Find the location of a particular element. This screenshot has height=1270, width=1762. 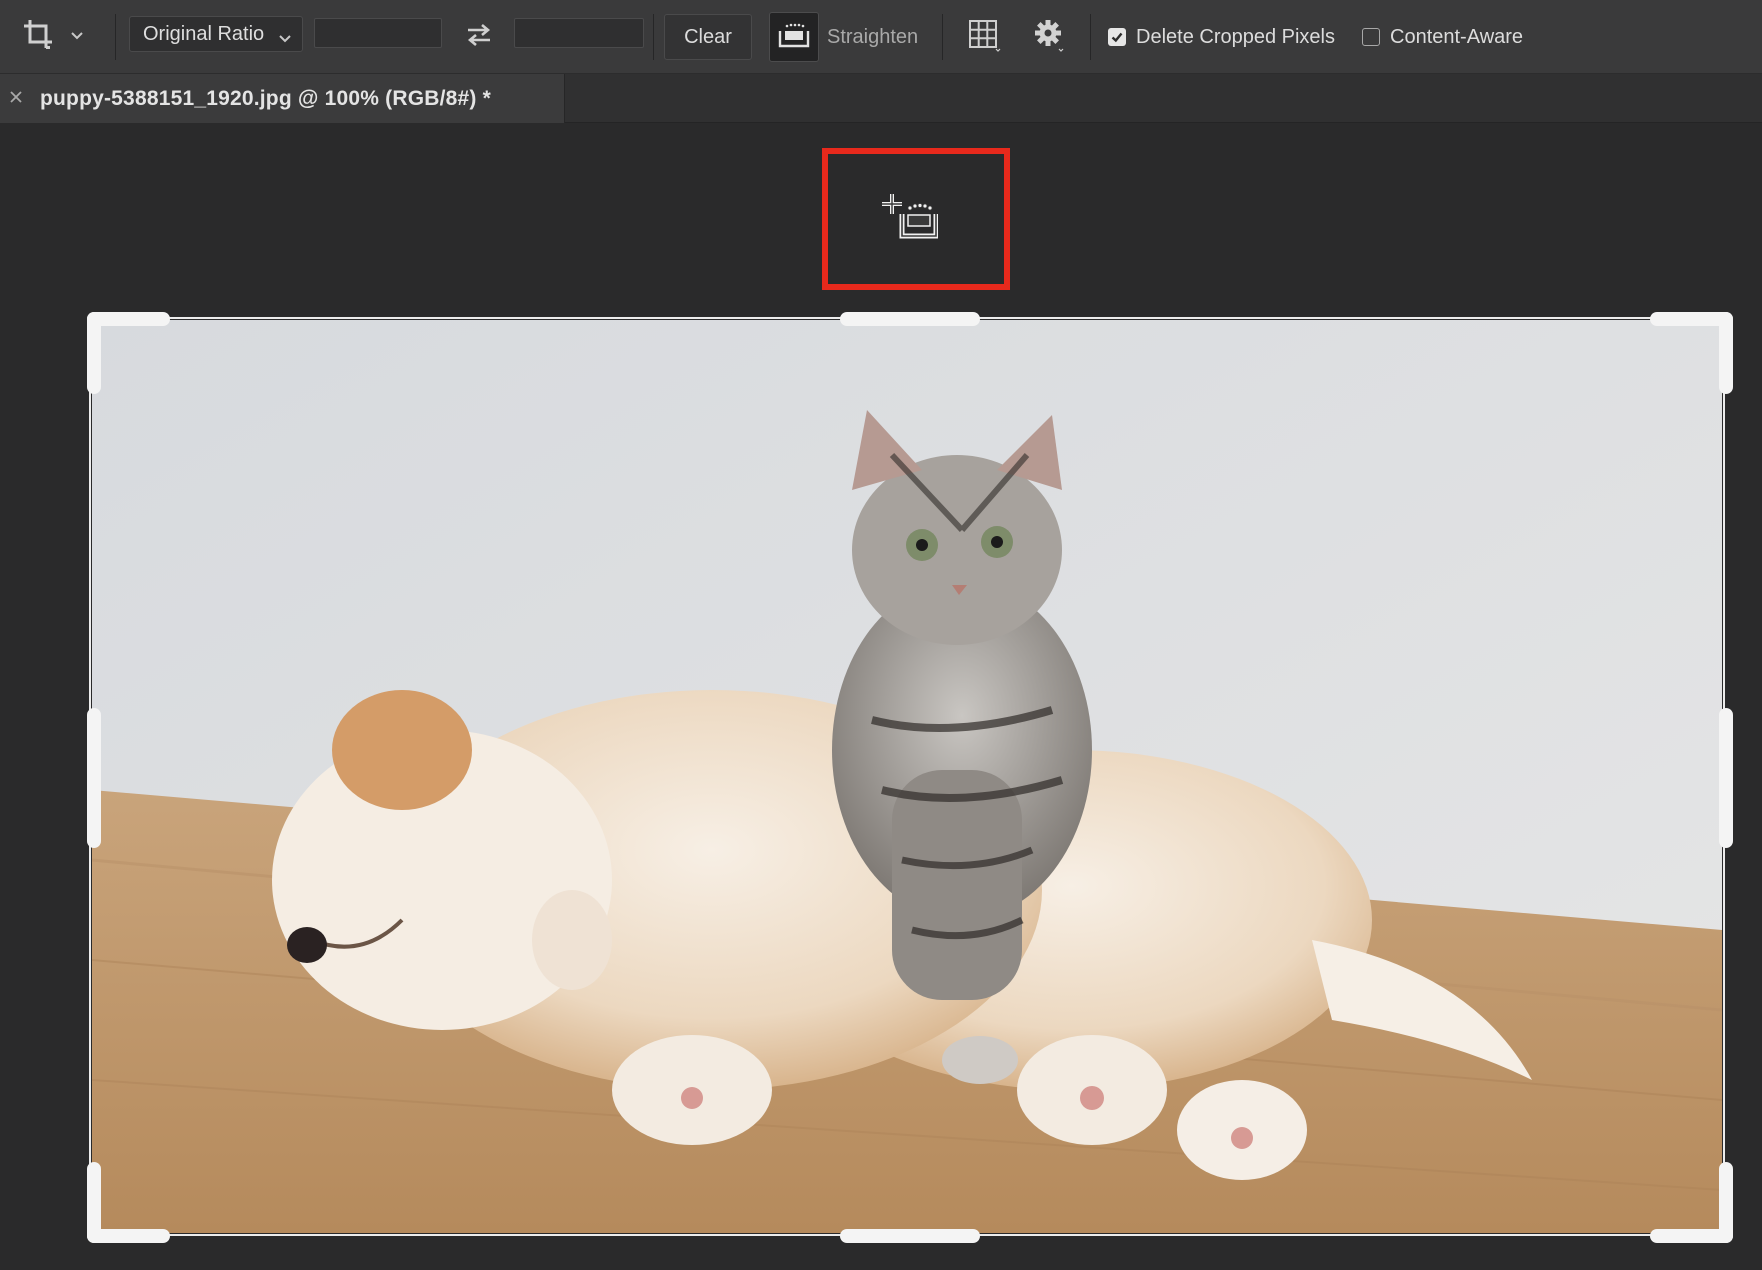

crop-icon is located at coordinates (39, 37).